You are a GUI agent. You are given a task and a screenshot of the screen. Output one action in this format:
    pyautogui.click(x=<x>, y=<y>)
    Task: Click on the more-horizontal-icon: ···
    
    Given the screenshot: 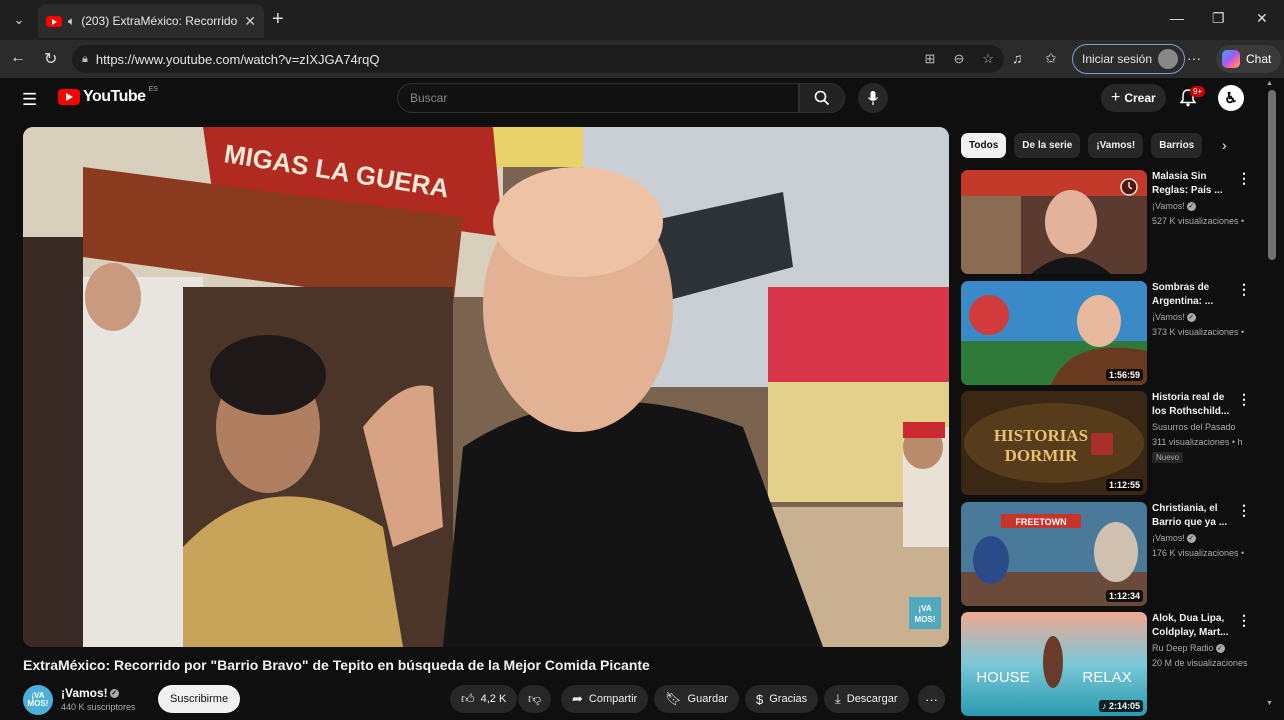 What is the action you would take?
    pyautogui.click(x=931, y=699)
    